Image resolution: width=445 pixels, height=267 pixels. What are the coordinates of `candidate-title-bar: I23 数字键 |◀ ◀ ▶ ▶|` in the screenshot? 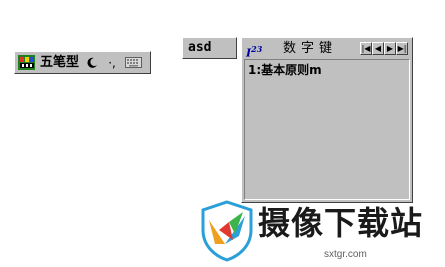 It's located at (327, 49).